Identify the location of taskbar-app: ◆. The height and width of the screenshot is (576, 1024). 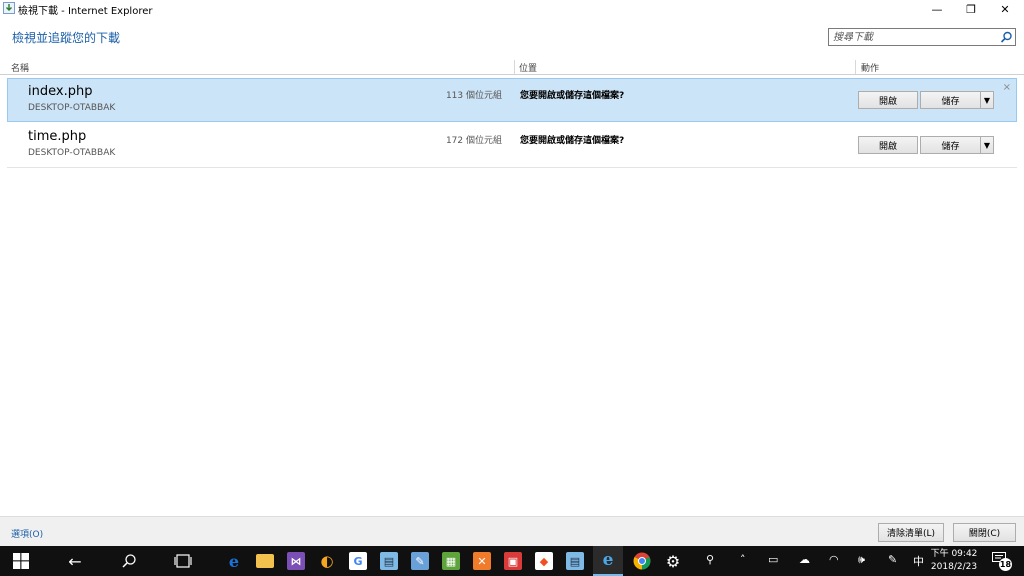
(544, 561).